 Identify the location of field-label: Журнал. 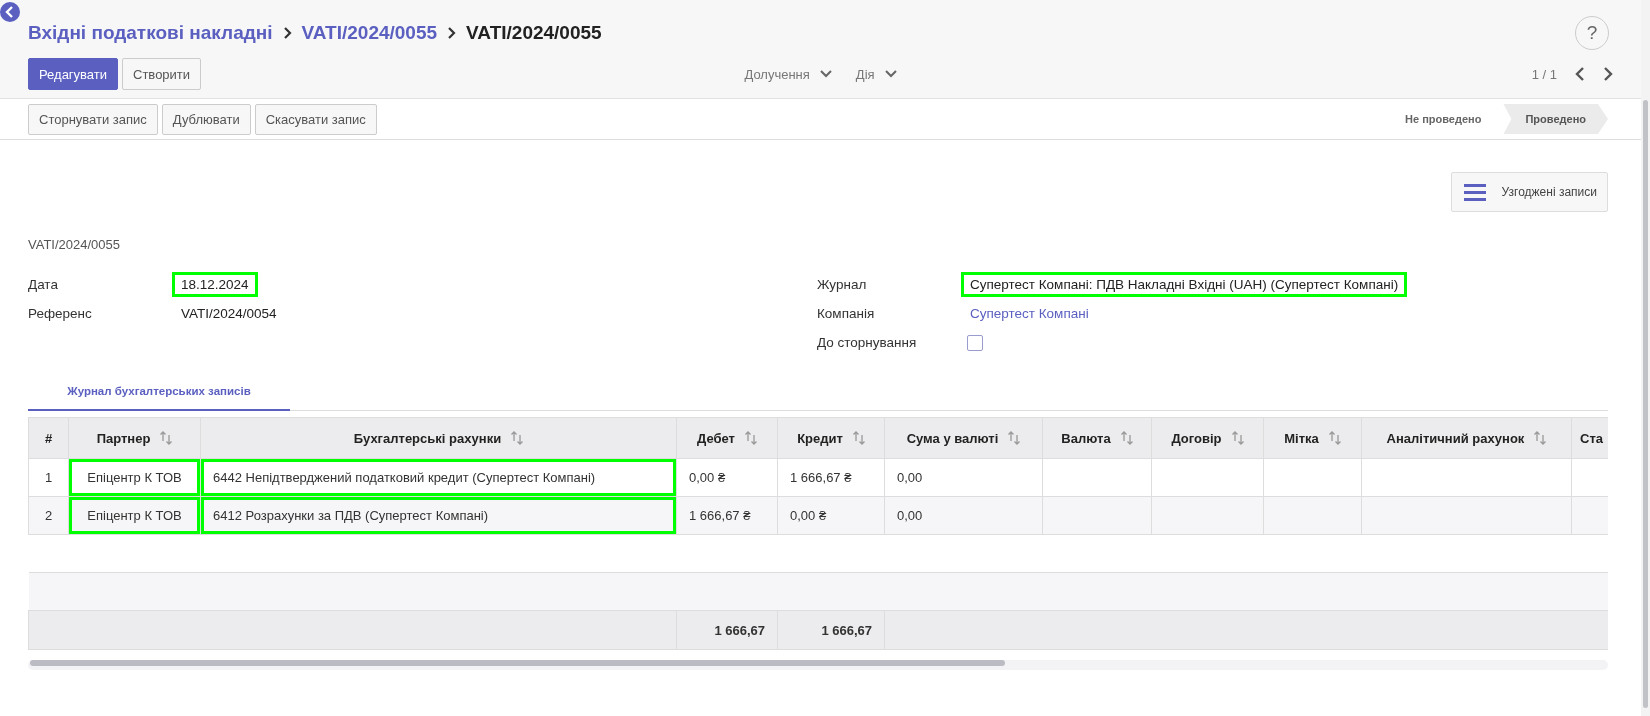
(842, 284).